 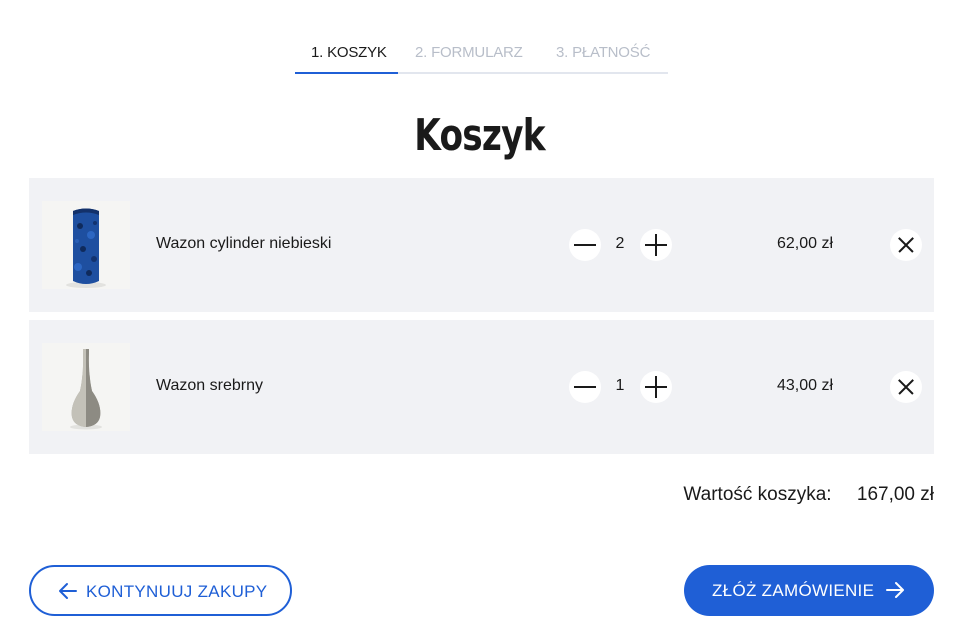 I want to click on cart-total: Wartość koszyka: 167,00 zł, so click(x=808, y=495).